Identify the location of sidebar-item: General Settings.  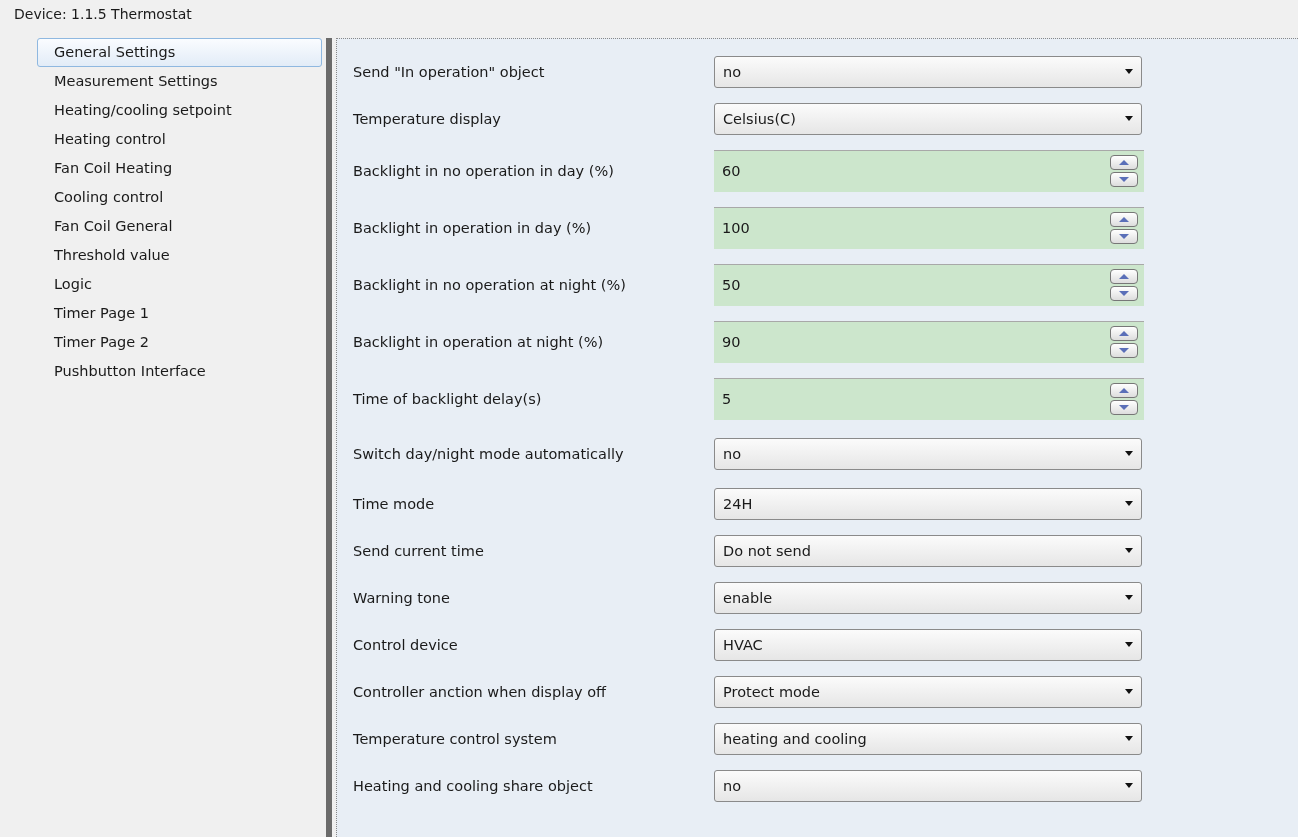
(179, 52).